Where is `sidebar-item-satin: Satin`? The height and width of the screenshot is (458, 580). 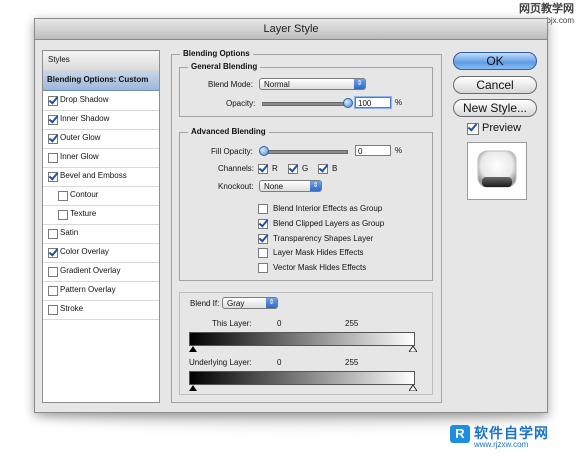 sidebar-item-satin: Satin is located at coordinates (101, 234).